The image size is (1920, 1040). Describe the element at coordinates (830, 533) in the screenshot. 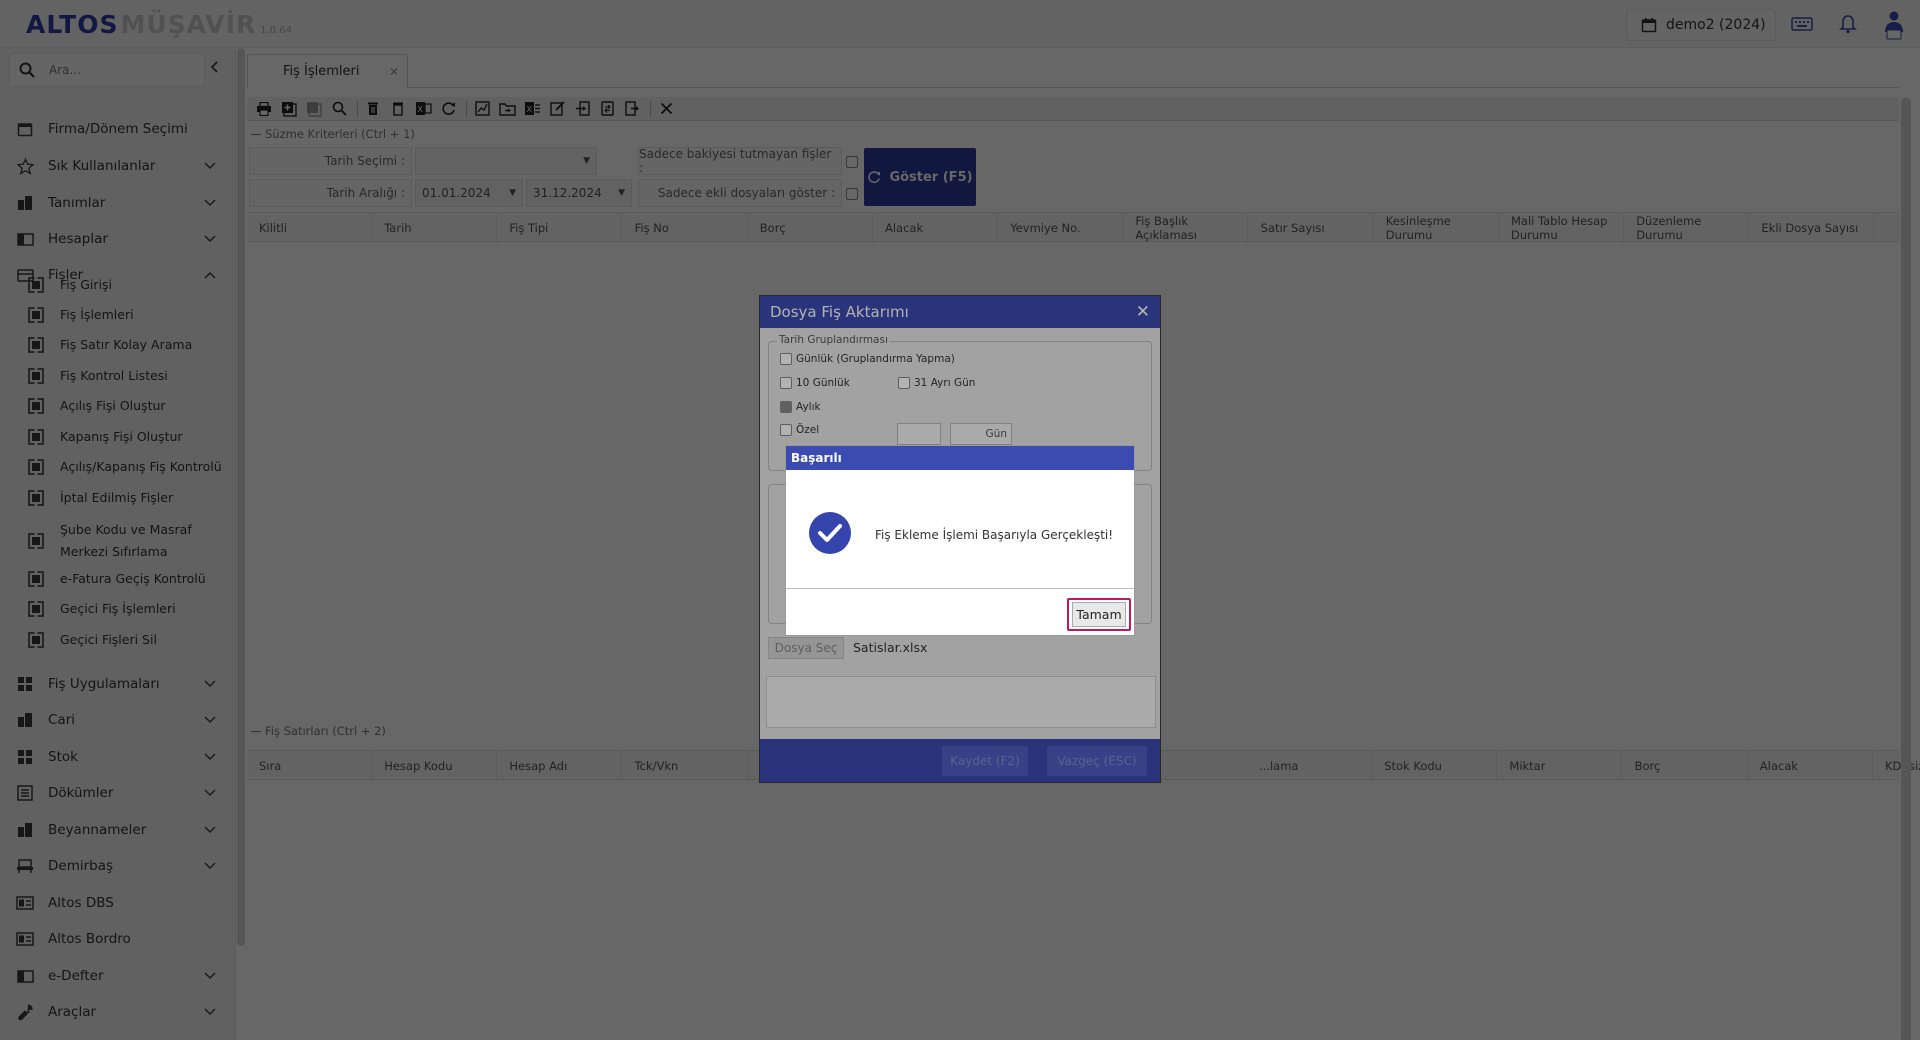

I see `check-circle-icon` at that location.